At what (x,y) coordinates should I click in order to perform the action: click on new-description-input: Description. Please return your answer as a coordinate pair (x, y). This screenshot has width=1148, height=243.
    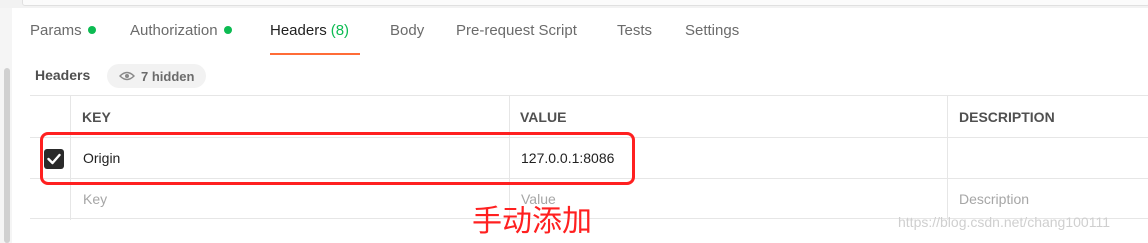
    Looking at the image, I should click on (994, 198).